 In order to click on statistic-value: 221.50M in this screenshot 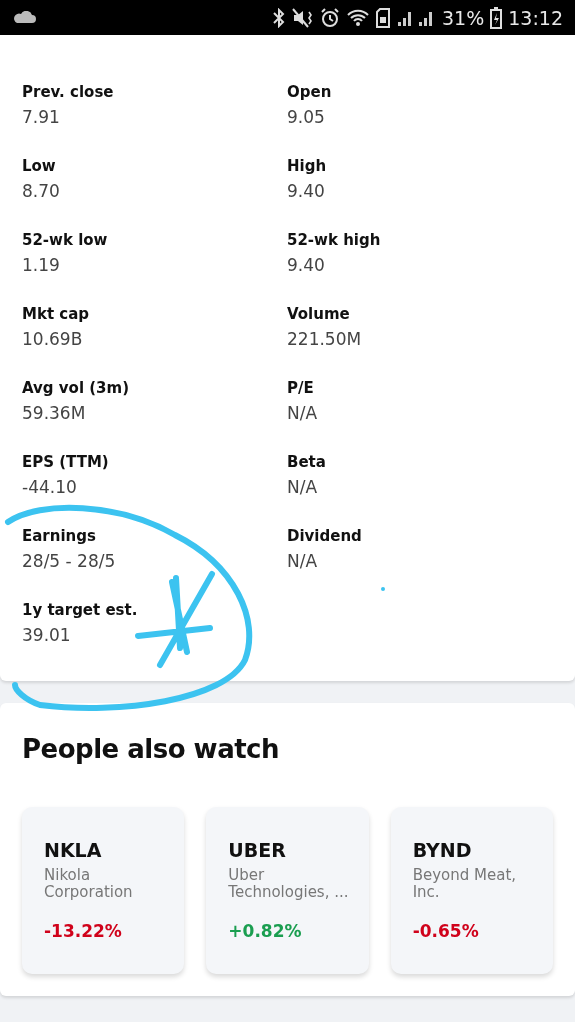, I will do `click(324, 339)`.